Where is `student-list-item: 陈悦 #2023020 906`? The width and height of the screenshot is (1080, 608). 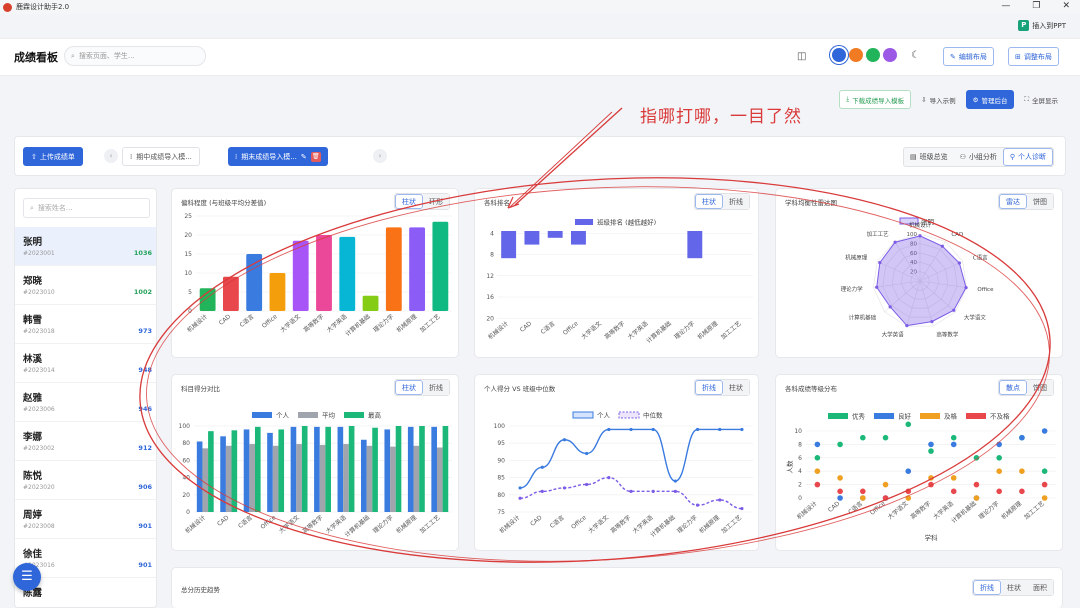 student-list-item: 陈悦 #2023020 906 is located at coordinates (85, 480).